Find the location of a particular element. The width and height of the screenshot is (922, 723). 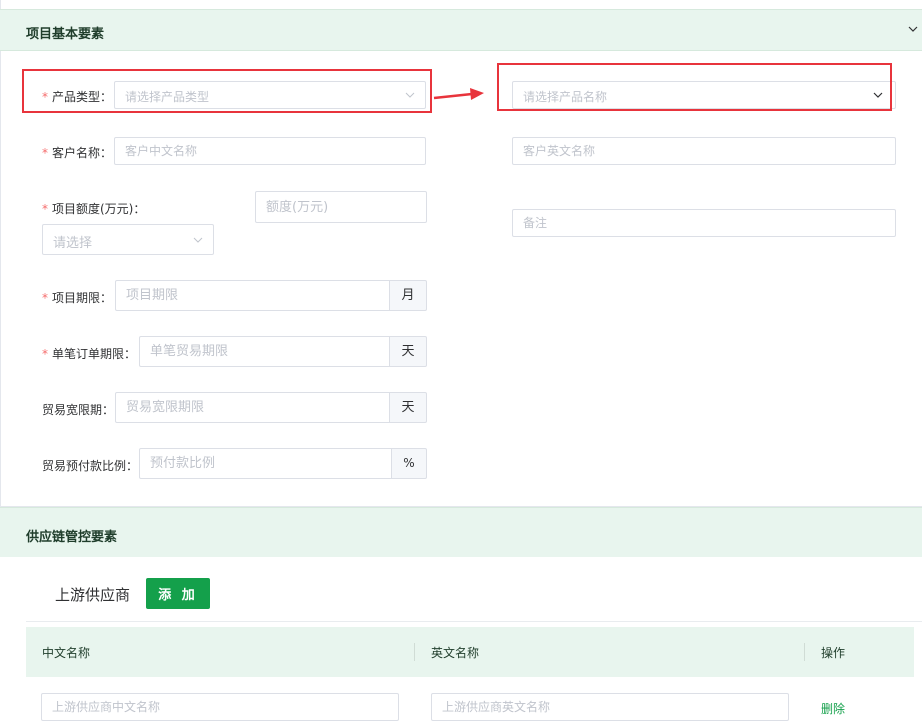

trade-grace-period-label: 贸易宽限期： is located at coordinates (78, 410).